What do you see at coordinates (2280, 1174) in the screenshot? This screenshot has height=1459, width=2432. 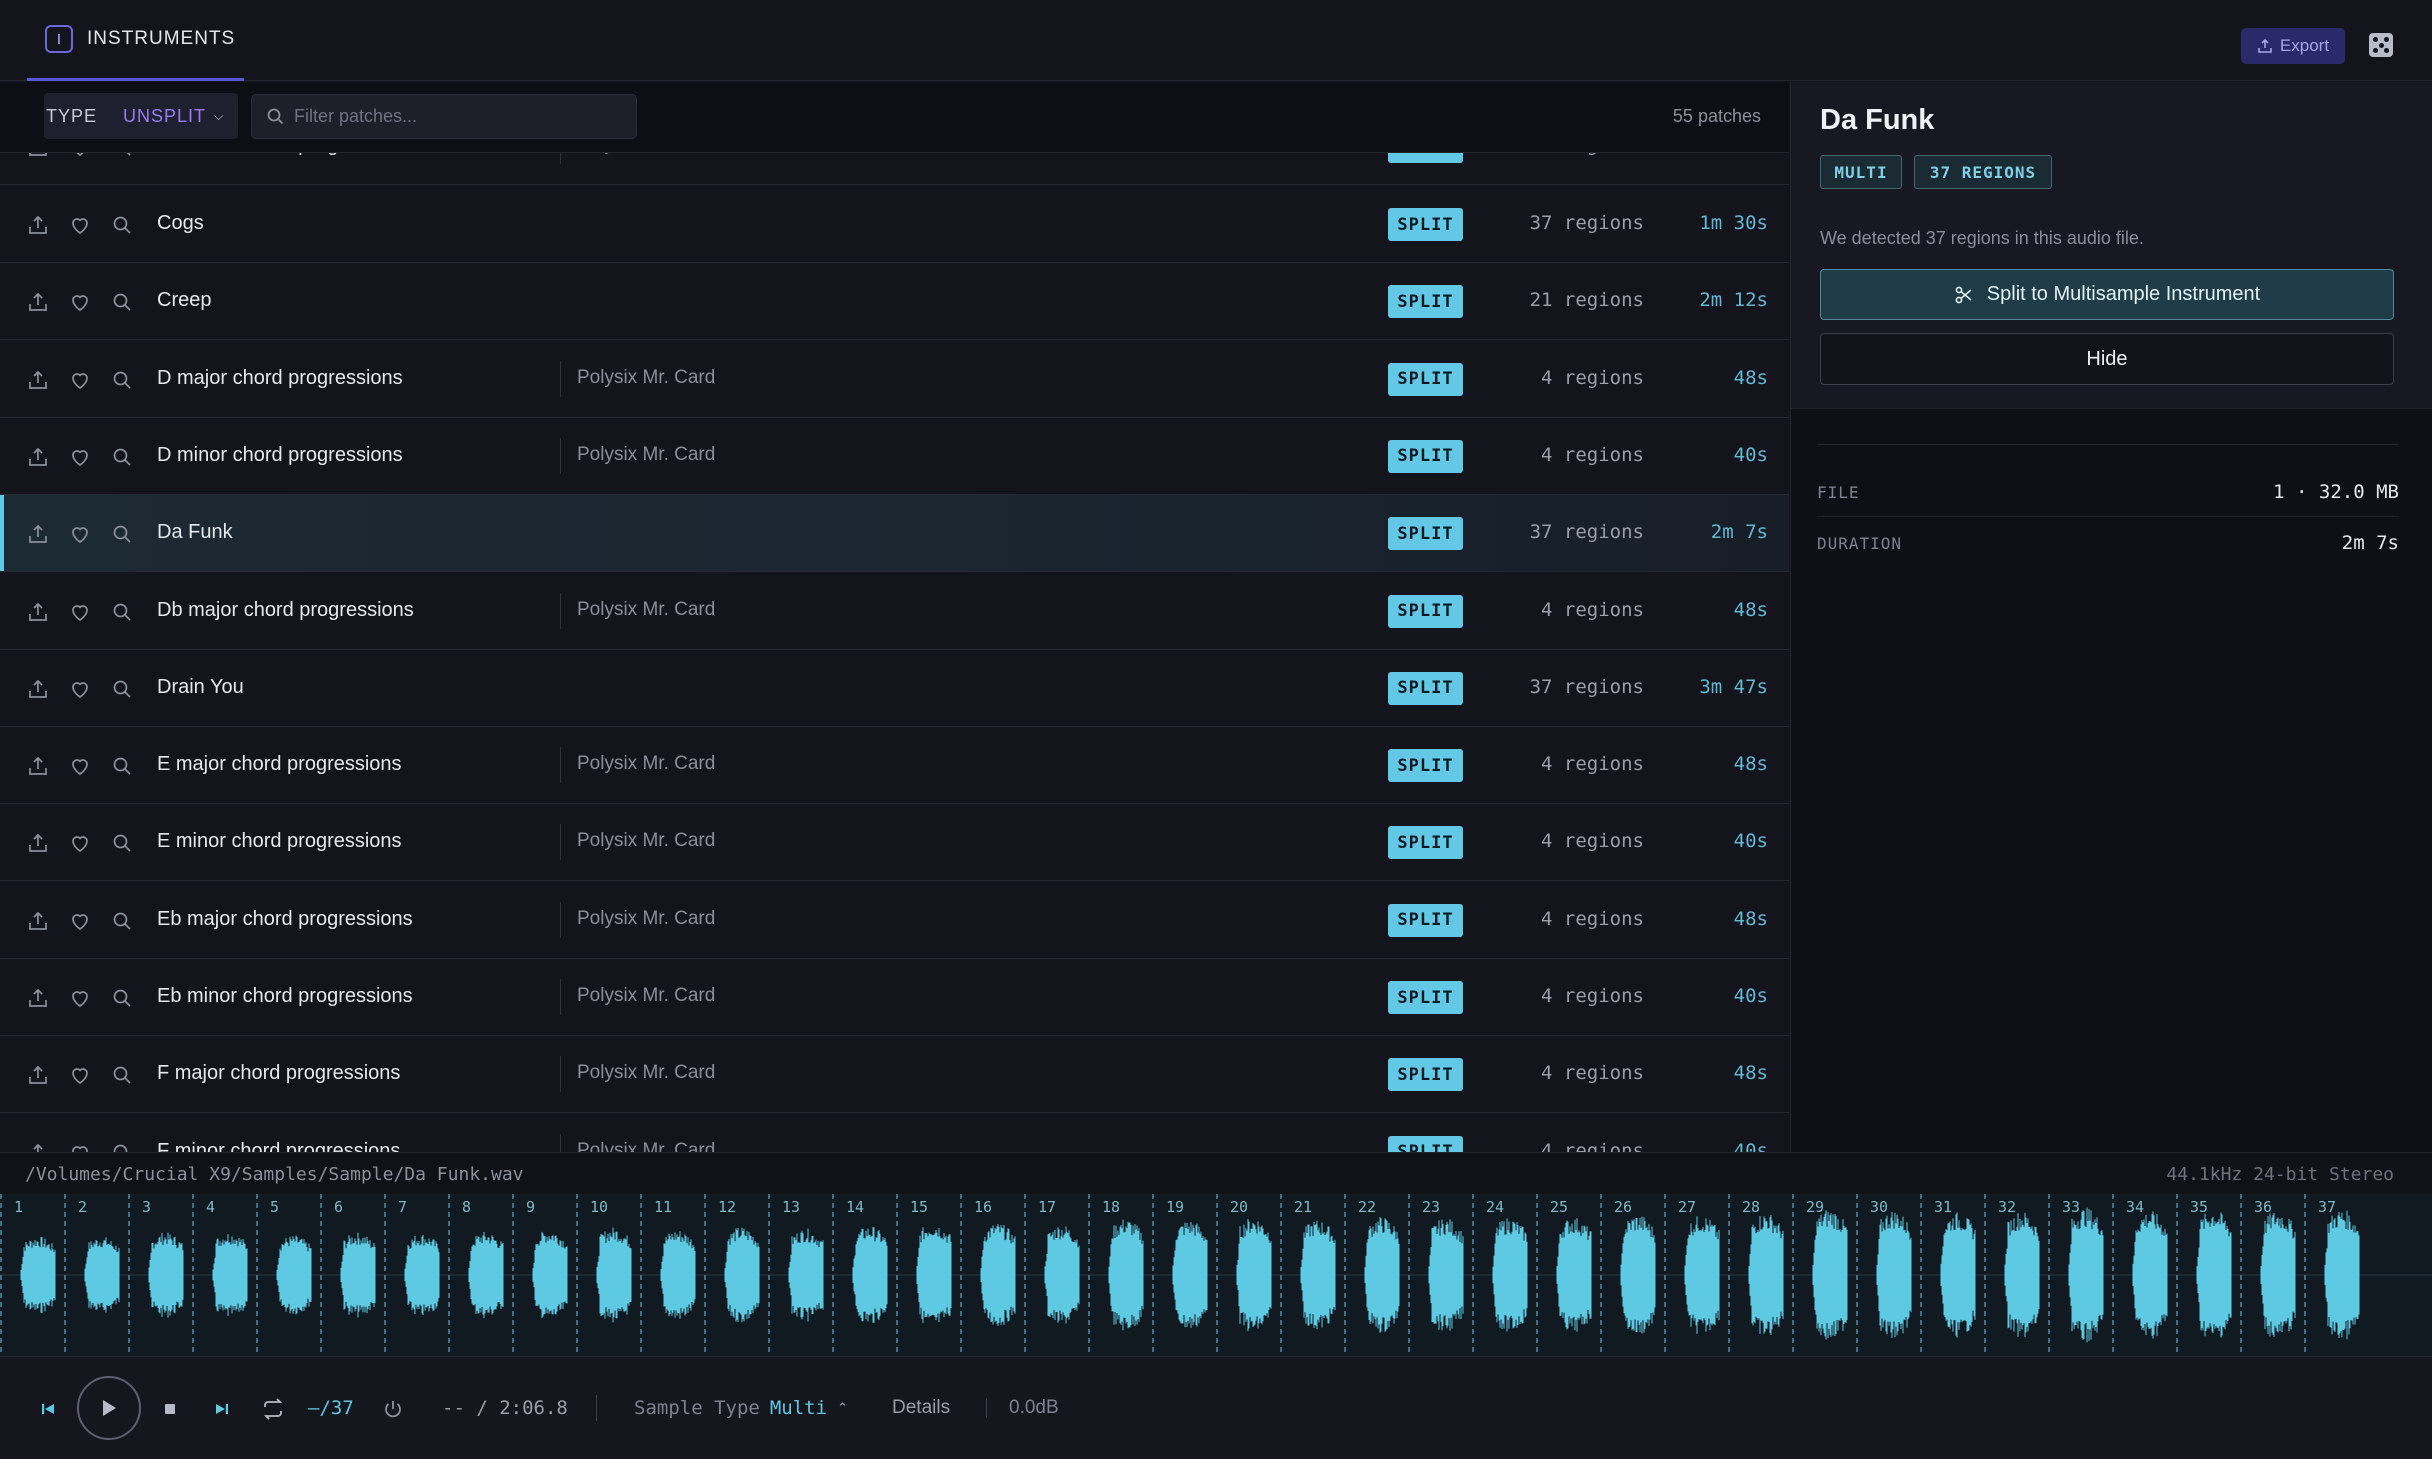 I see `audio-format: 44.1kHz 24-bit Stereo` at bounding box center [2280, 1174].